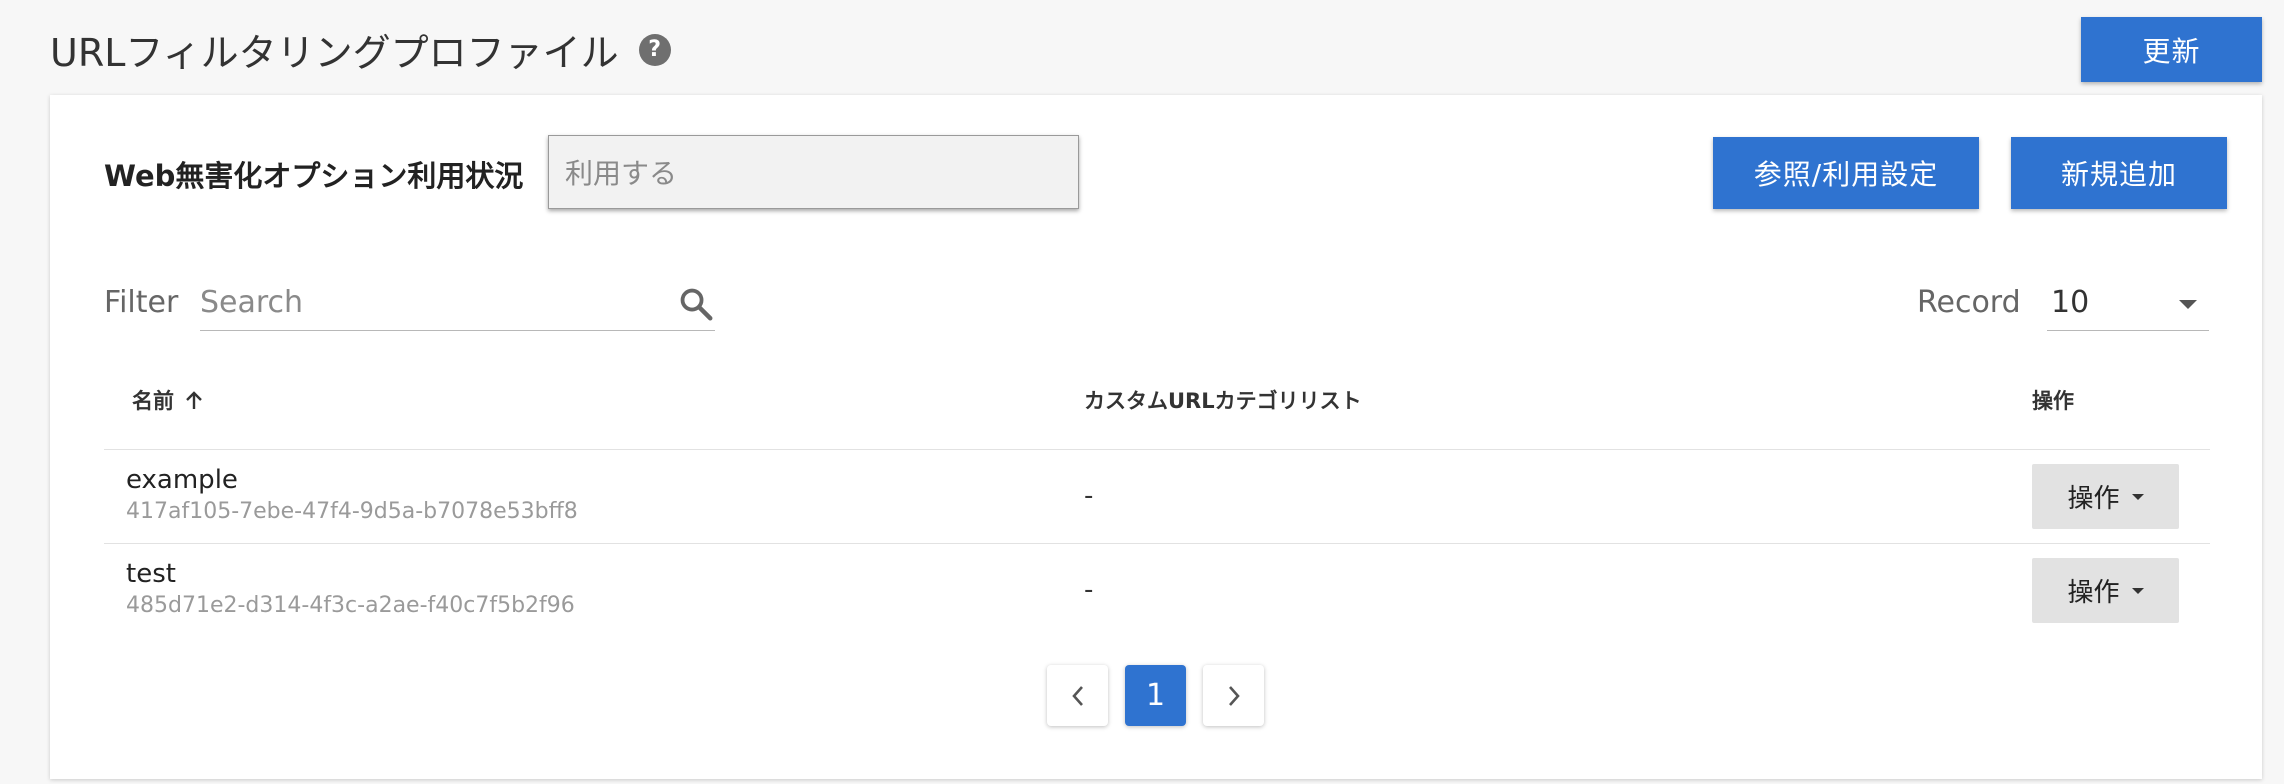 The height and width of the screenshot is (784, 2284). What do you see at coordinates (2119, 173) in the screenshot?
I see `add-new-button: 新規追加` at bounding box center [2119, 173].